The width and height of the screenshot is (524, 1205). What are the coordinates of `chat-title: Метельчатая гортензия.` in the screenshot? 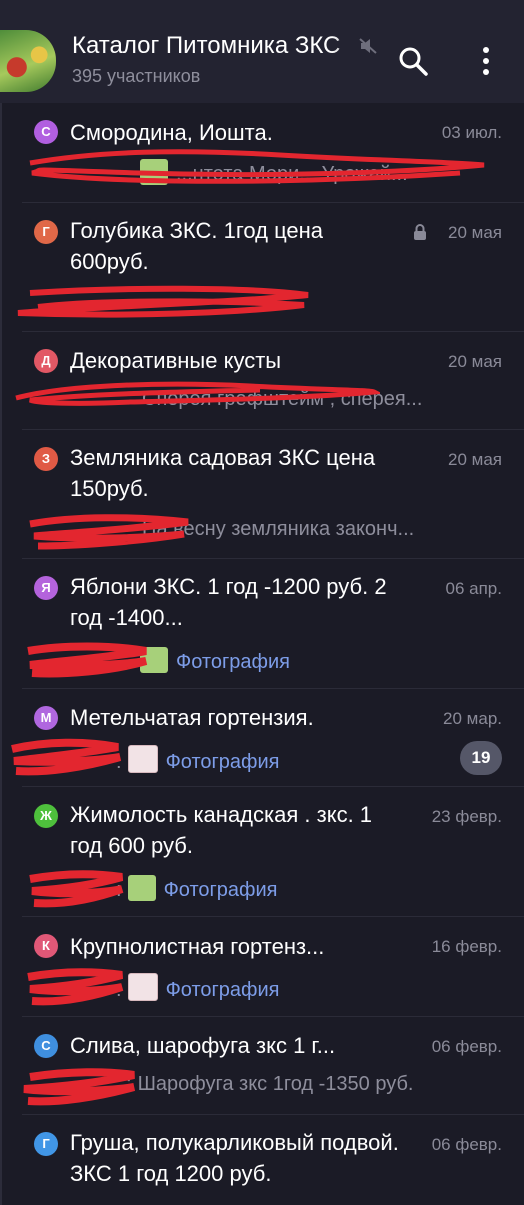 It's located at (192, 717).